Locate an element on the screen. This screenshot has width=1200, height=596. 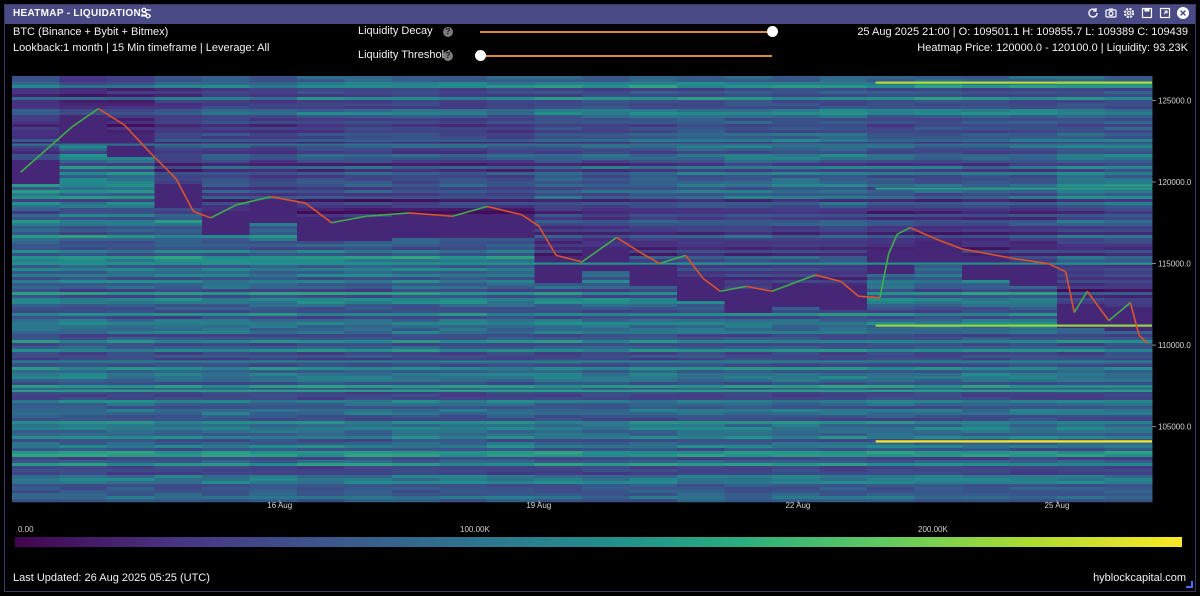
resize-handle is located at coordinates (1189, 584).